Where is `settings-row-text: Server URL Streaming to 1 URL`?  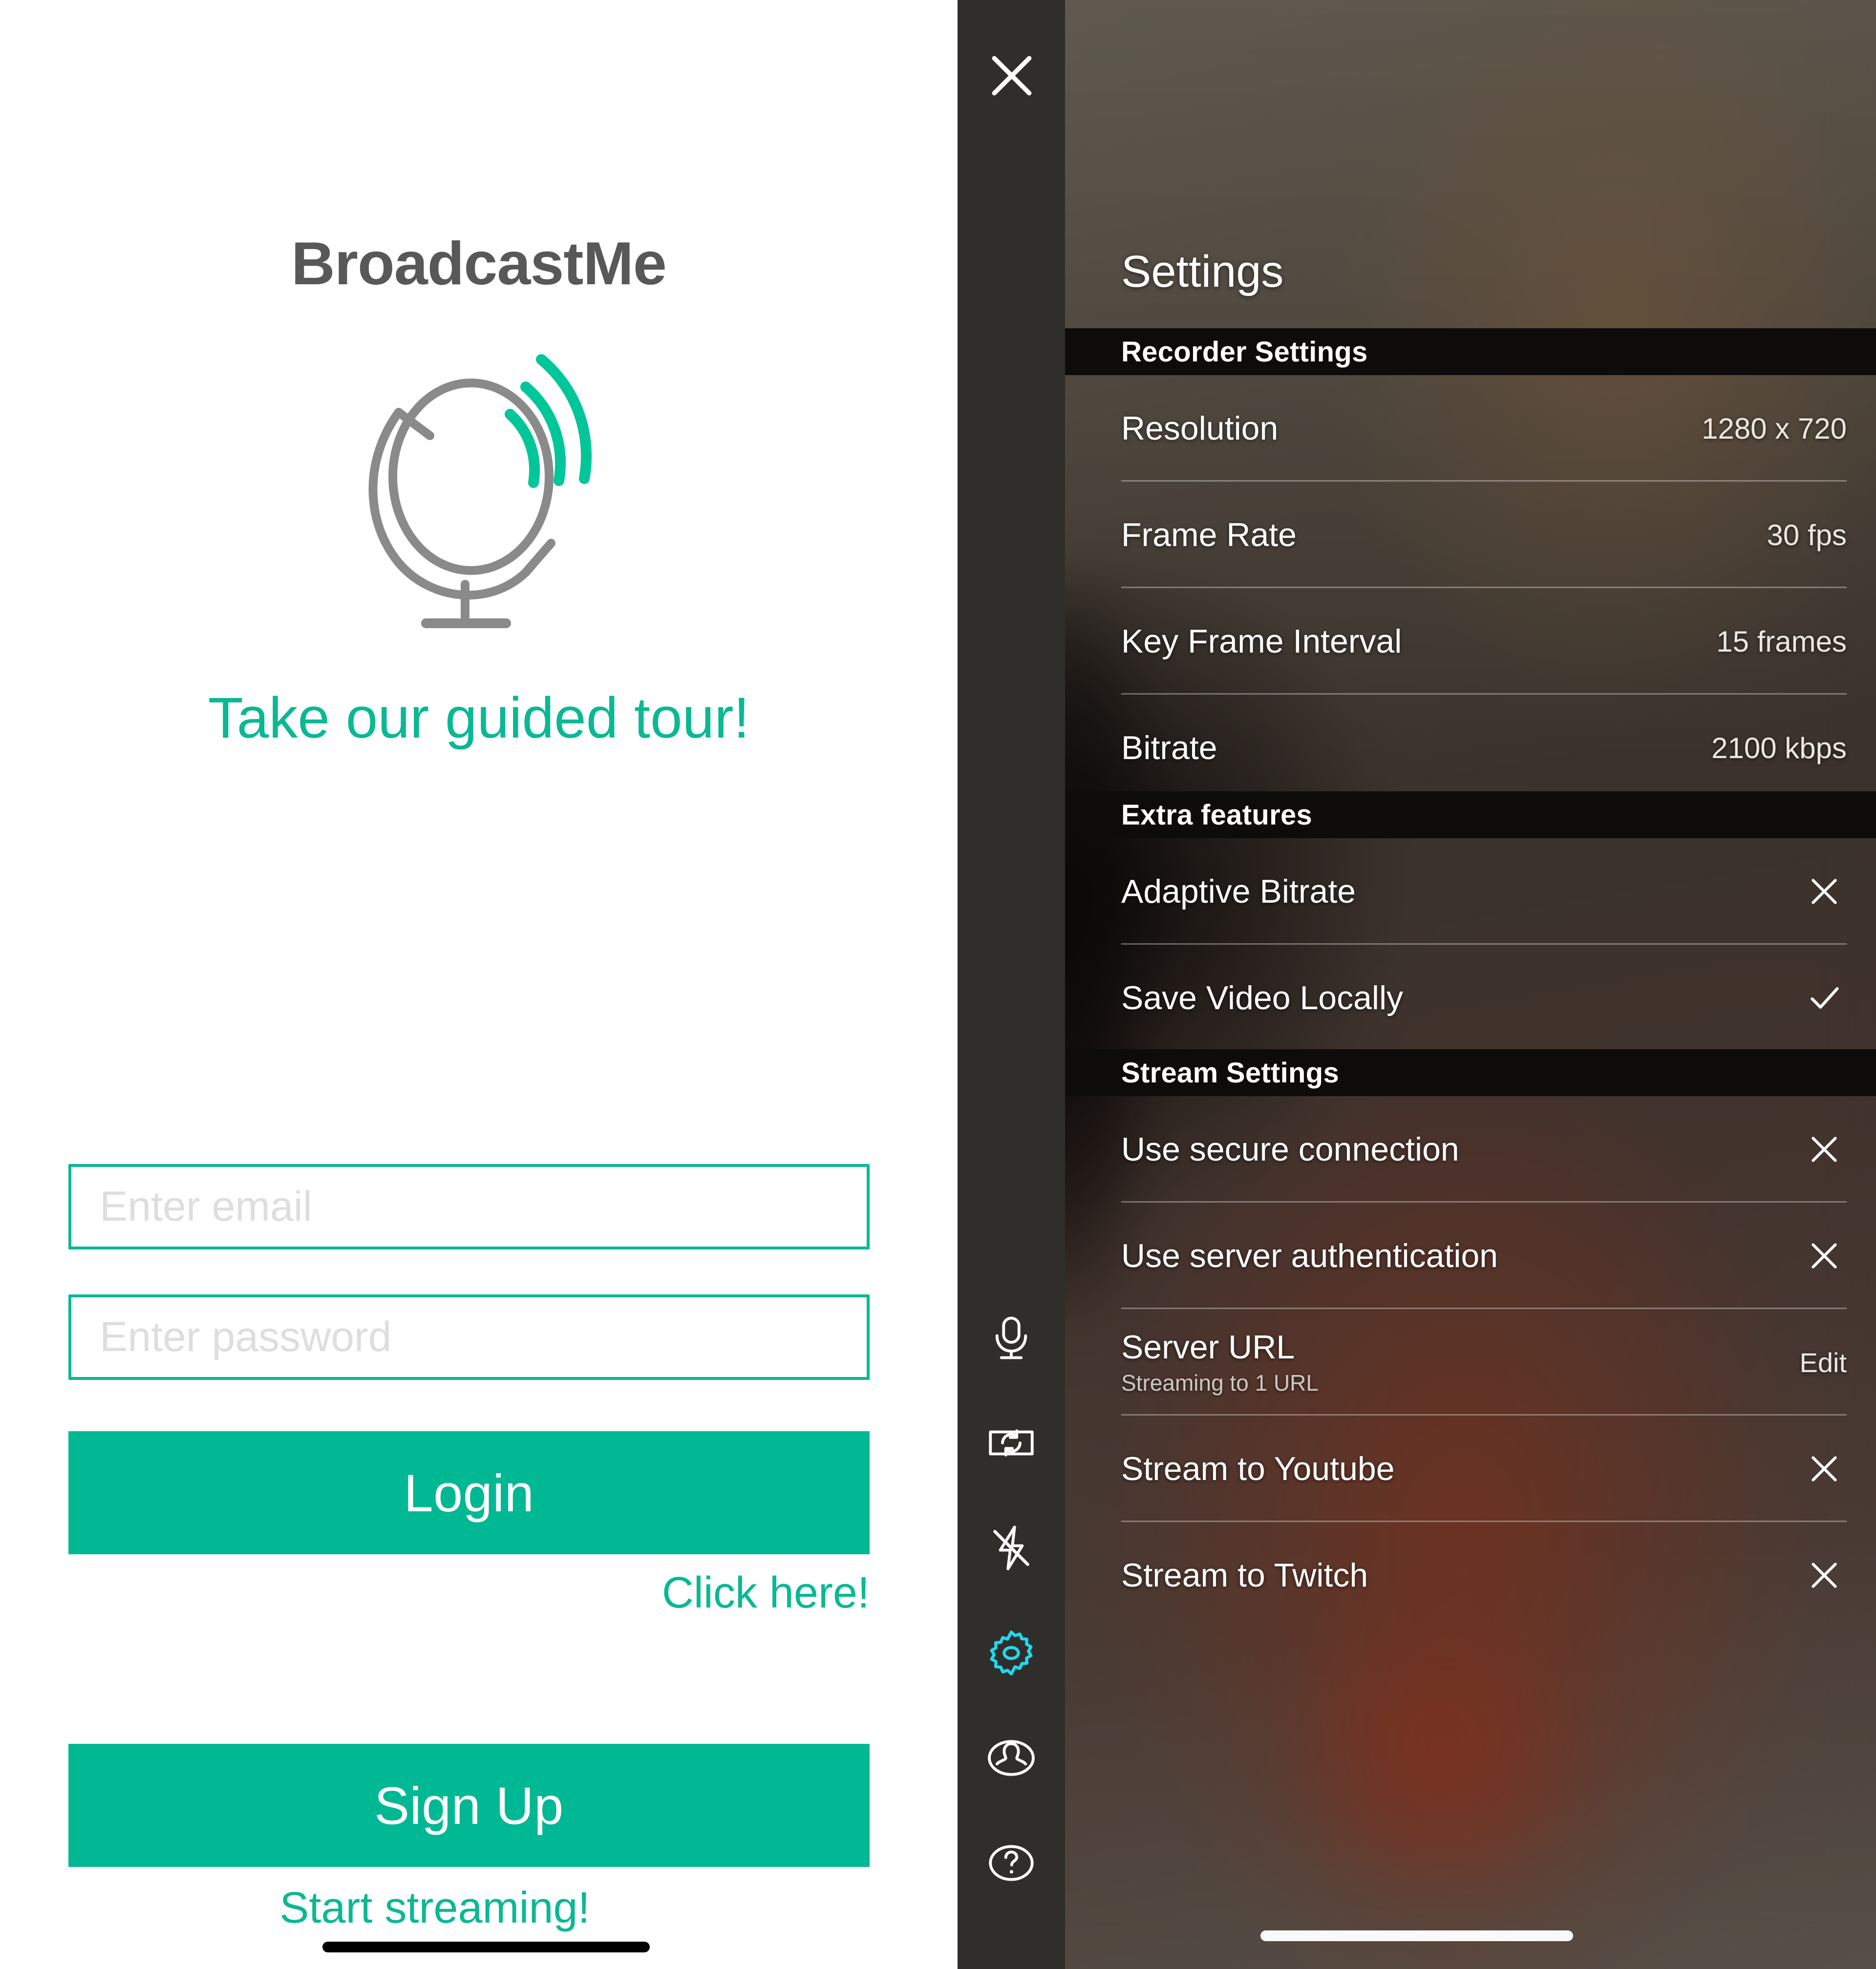
settings-row-text: Server URL Streaming to 1 URL is located at coordinates (1220, 1362).